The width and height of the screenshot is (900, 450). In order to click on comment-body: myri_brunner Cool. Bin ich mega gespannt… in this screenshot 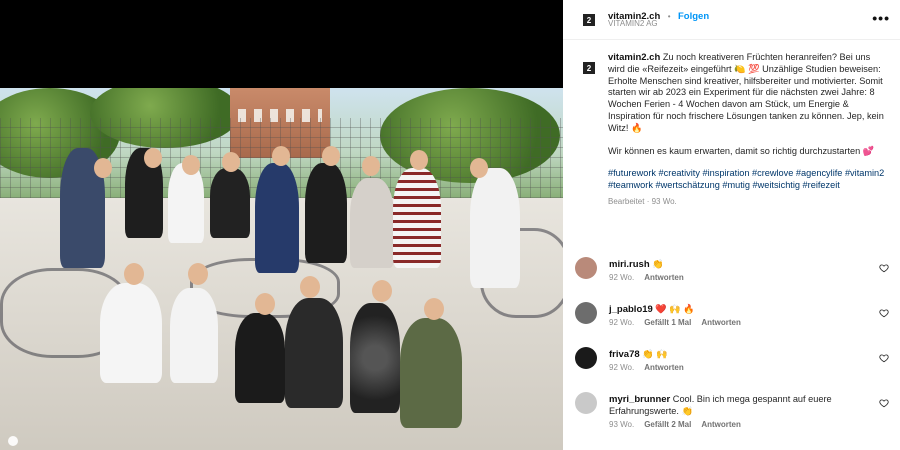, I will do `click(729, 405)`.